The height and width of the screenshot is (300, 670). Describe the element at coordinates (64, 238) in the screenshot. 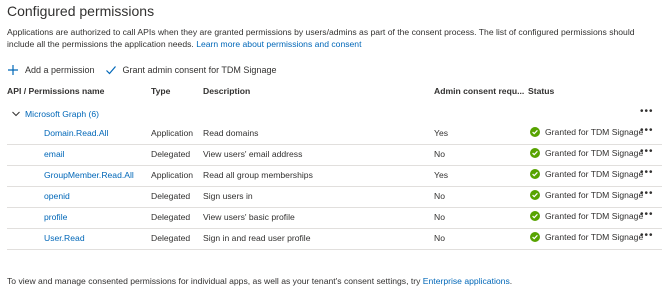

I see `permission-name-link: User.Read` at that location.